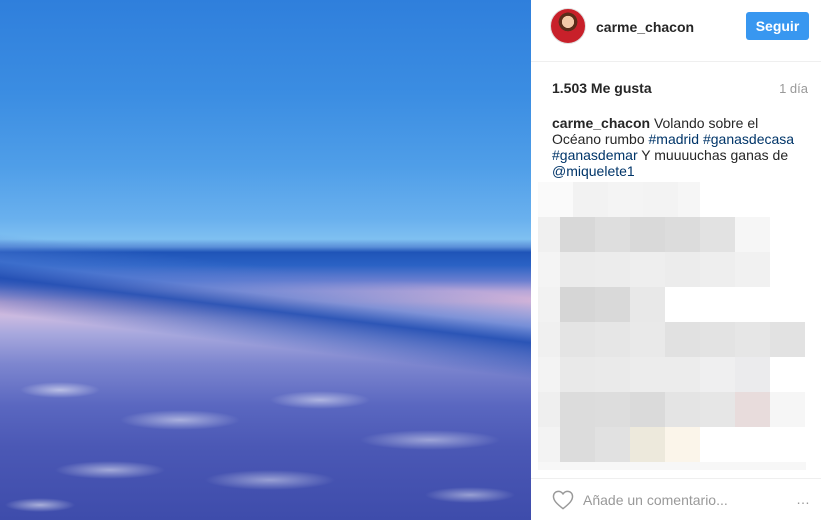 The height and width of the screenshot is (520, 821). Describe the element at coordinates (673, 500) in the screenshot. I see `comment-input` at that location.